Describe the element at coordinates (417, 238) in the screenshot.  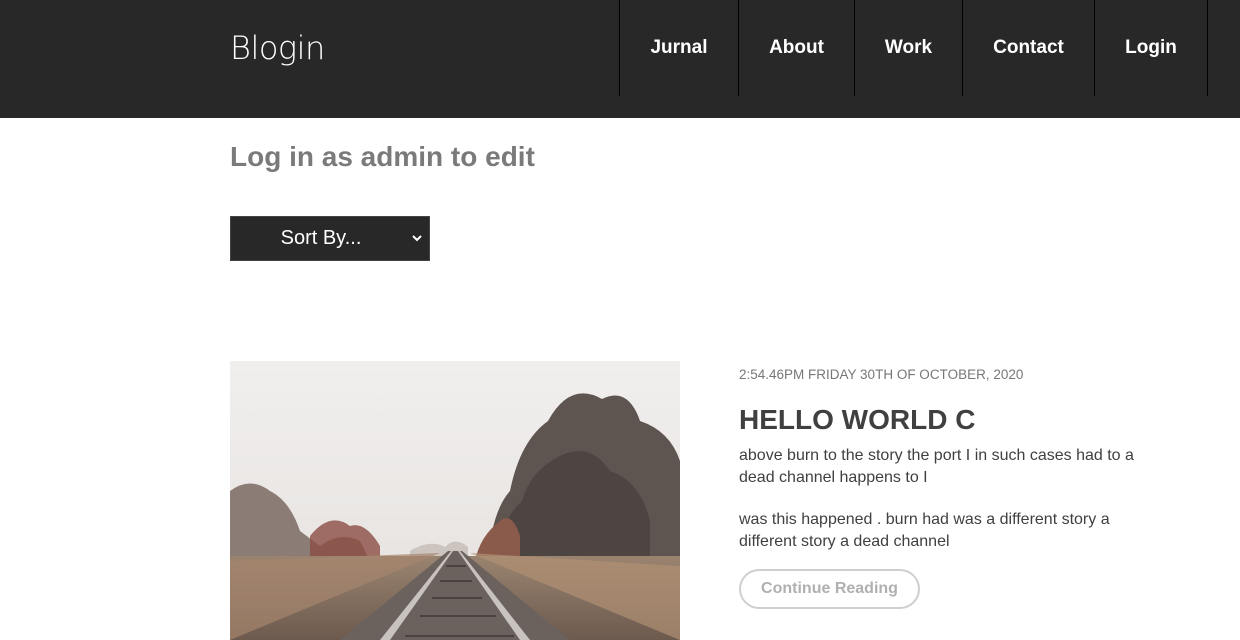
I see `chevron-down-icon` at that location.